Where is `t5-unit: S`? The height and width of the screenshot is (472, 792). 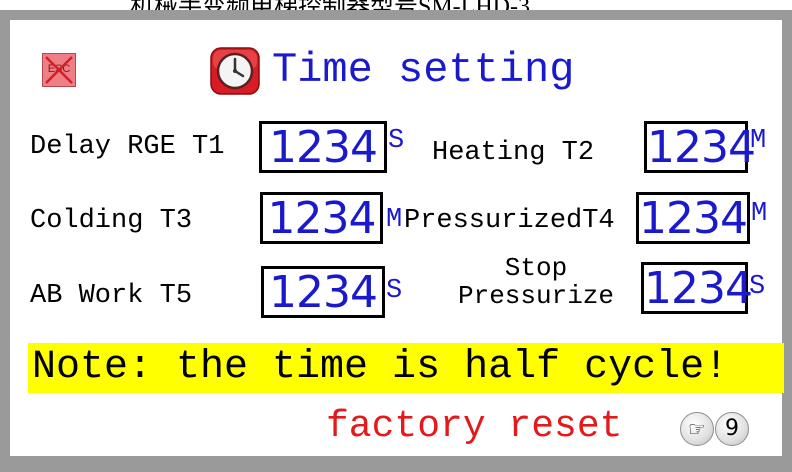 t5-unit: S is located at coordinates (394, 291).